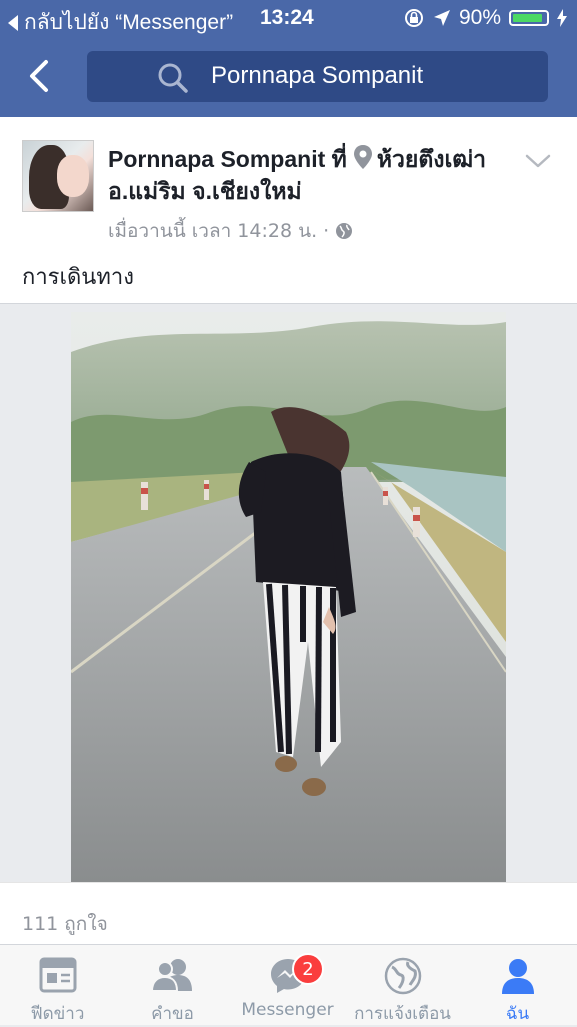  I want to click on tab-profile: ฉัน, so click(517, 985).